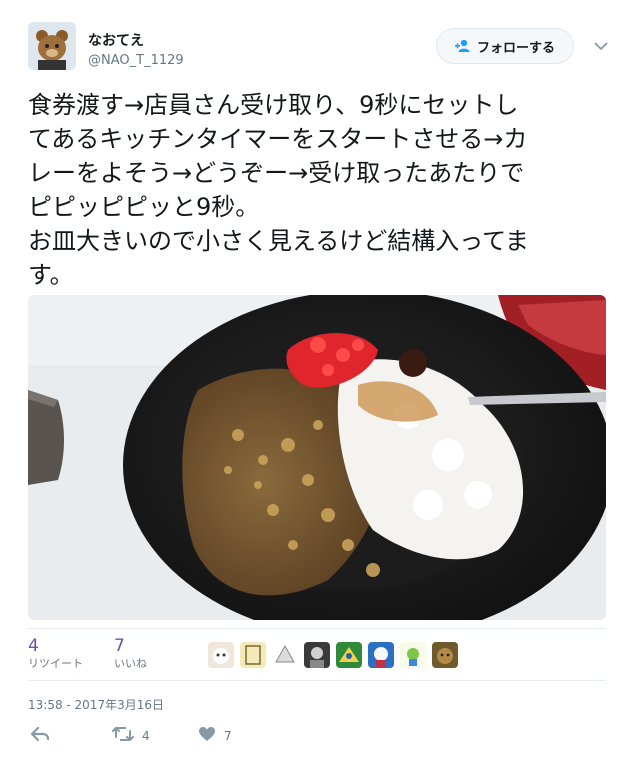 This screenshot has width=640, height=775. I want to click on like-count: 7, so click(119, 646).